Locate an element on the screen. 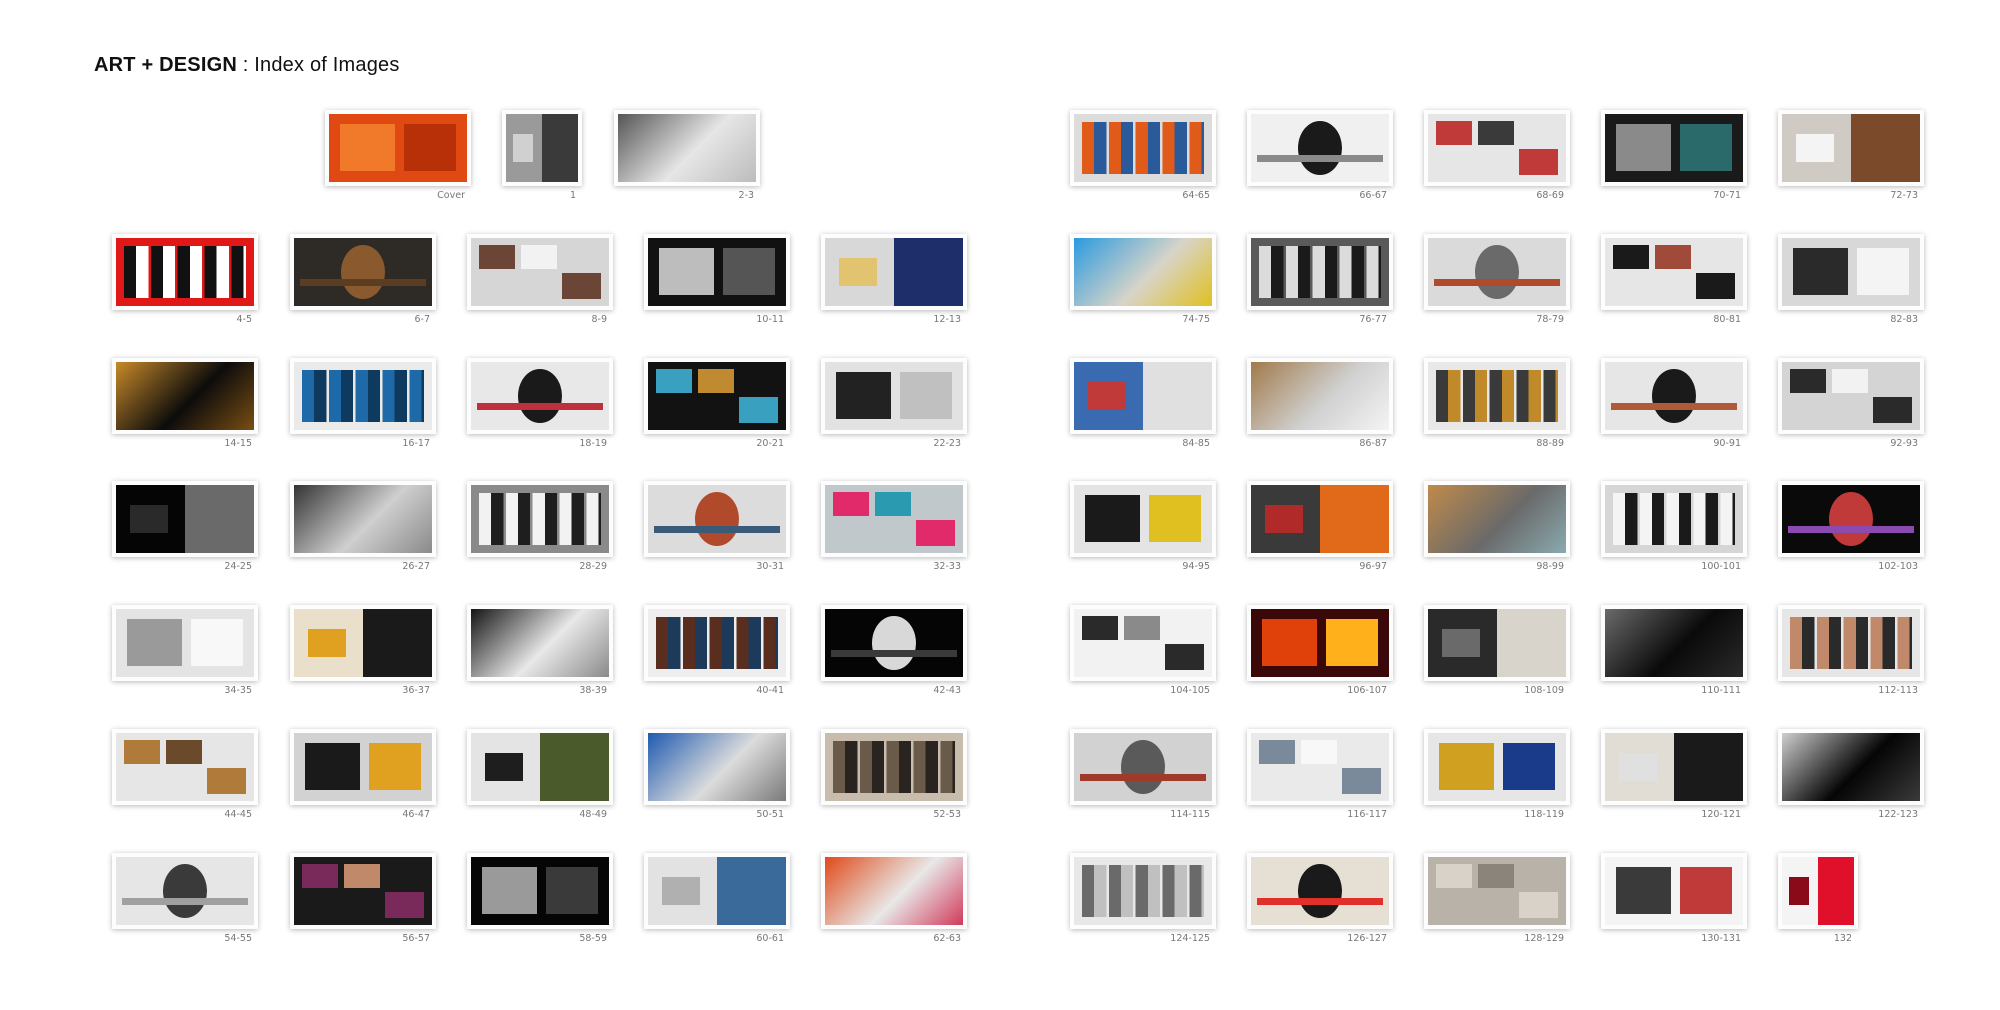 Image resolution: width=2000 pixels, height=1010 pixels. page-thumbnail: 2-3 is located at coordinates (687, 155).